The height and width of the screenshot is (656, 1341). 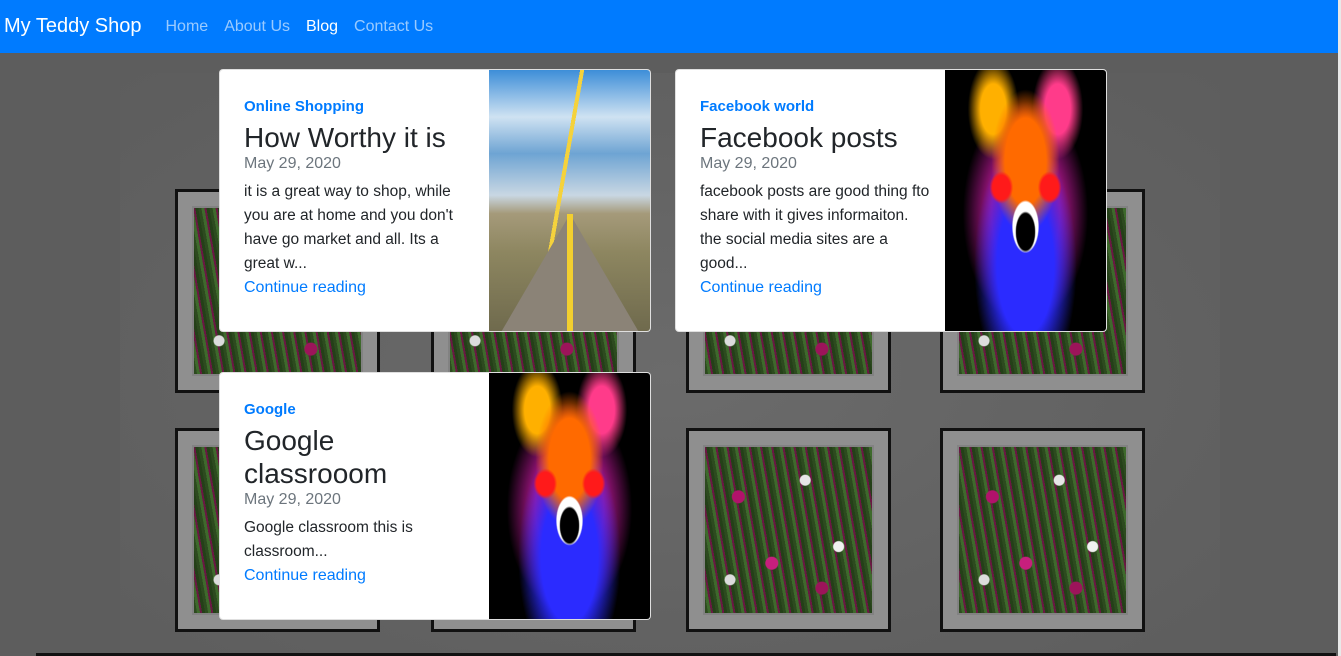 I want to click on nav-link-about-us: About Us, so click(x=257, y=27).